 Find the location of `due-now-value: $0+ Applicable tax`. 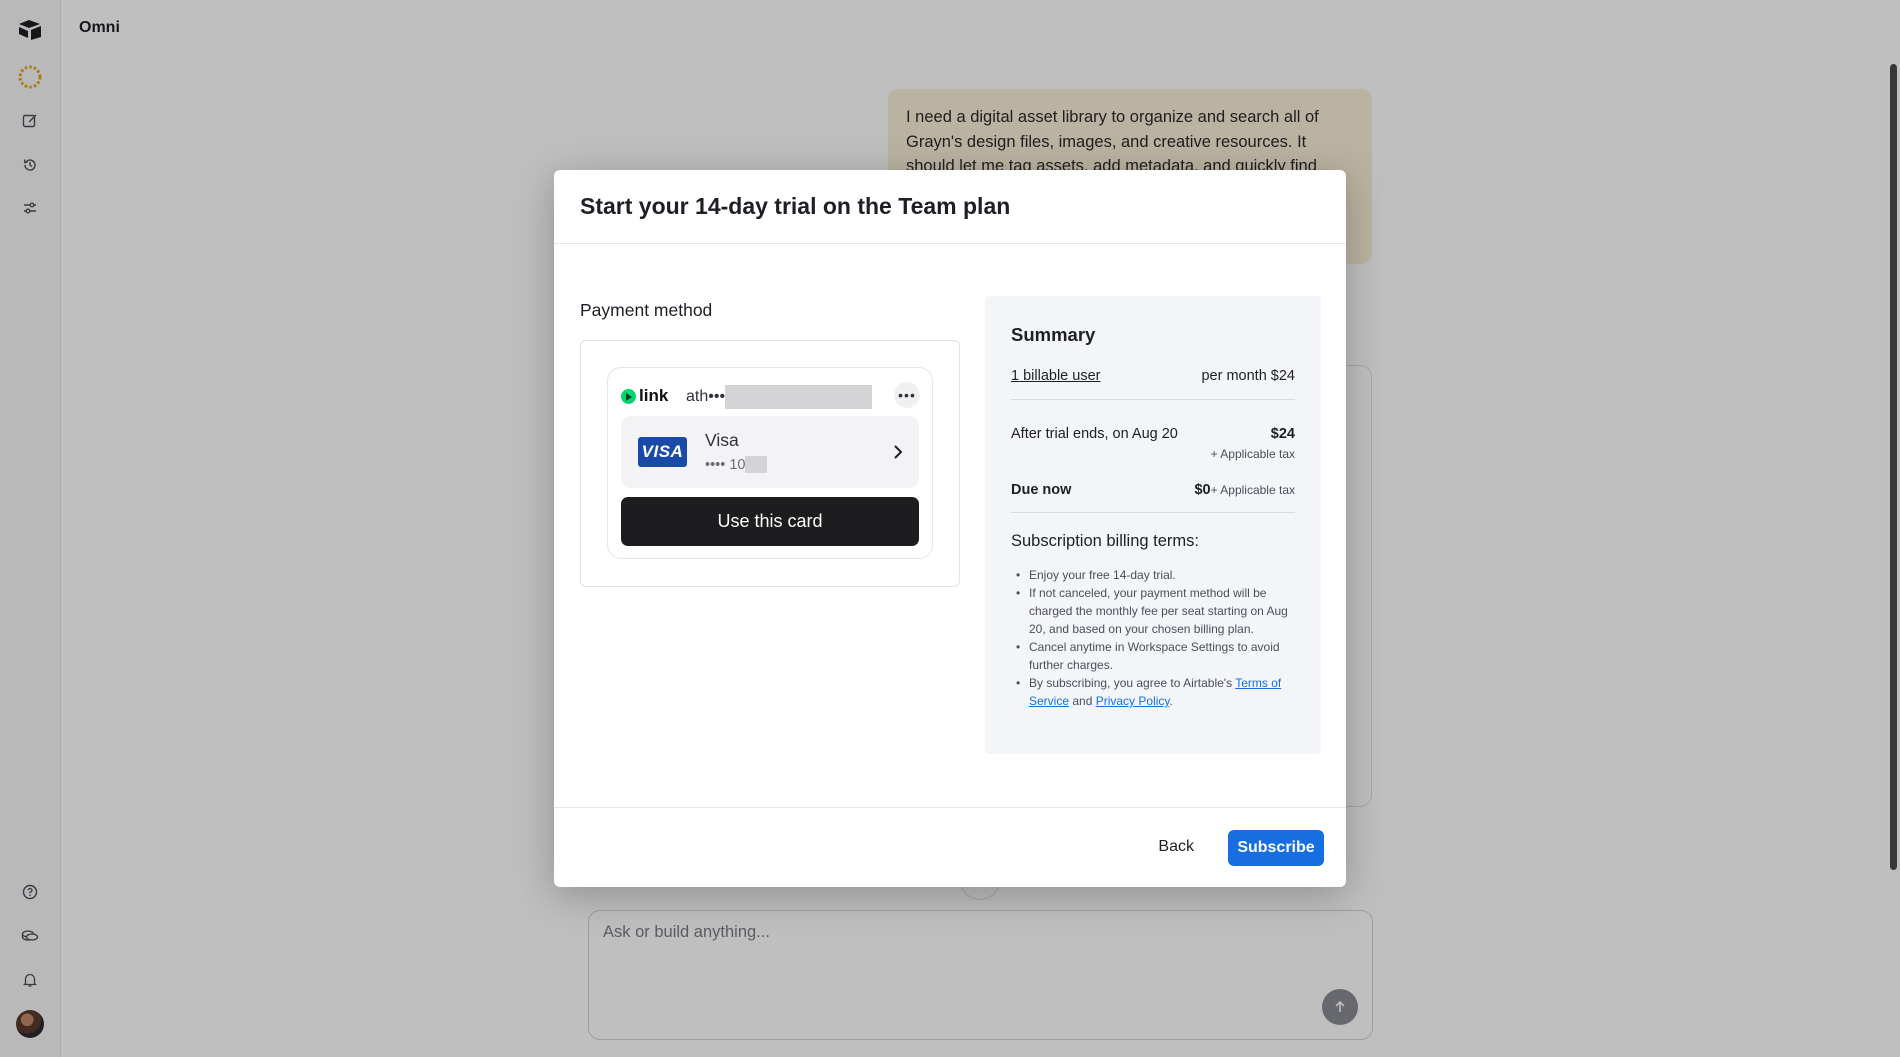

due-now-value: $0+ Applicable tax is located at coordinates (1244, 490).